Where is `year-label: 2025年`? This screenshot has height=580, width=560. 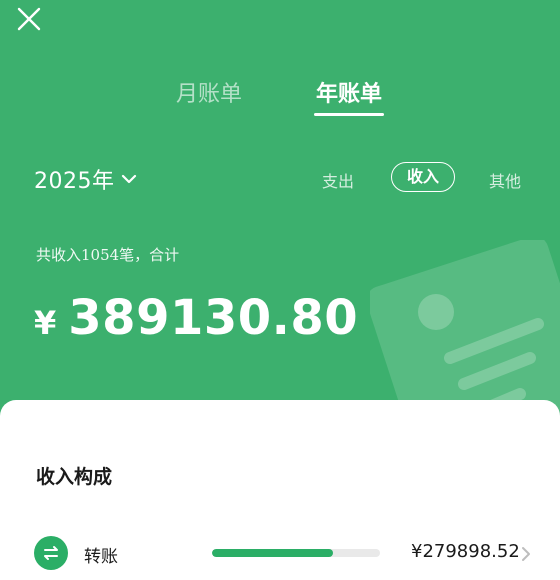 year-label: 2025年 is located at coordinates (74, 181).